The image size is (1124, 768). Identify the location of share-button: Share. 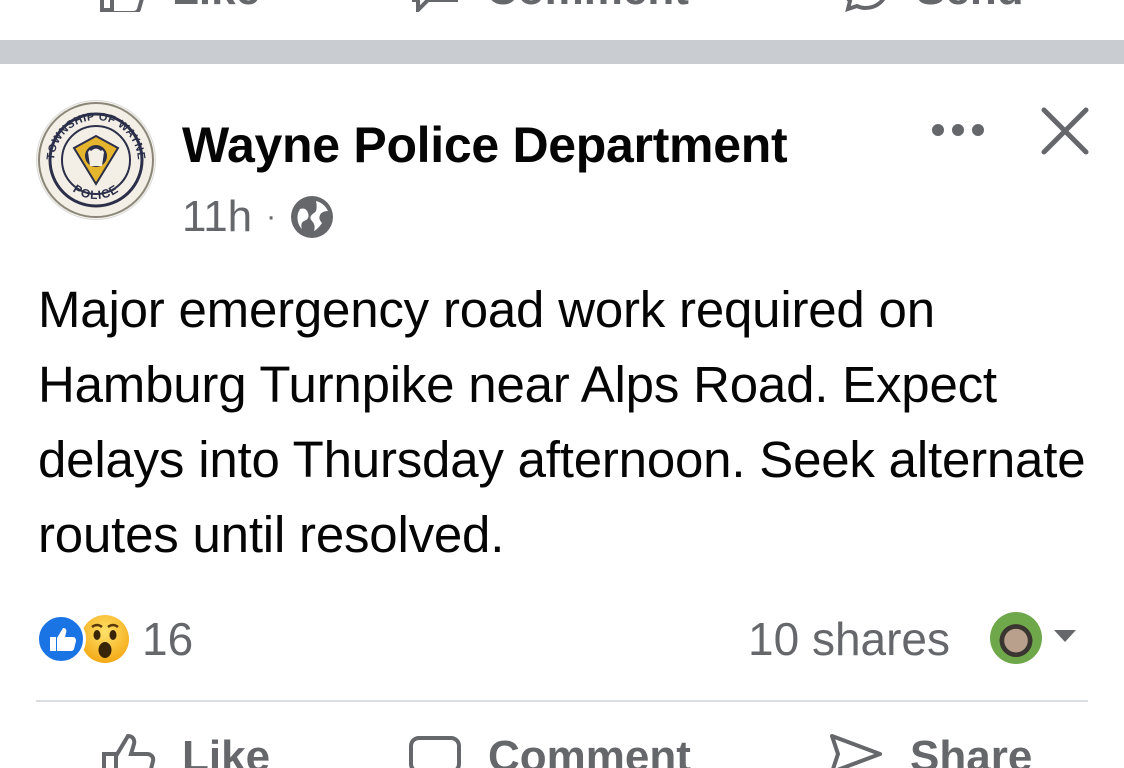
(930, 750).